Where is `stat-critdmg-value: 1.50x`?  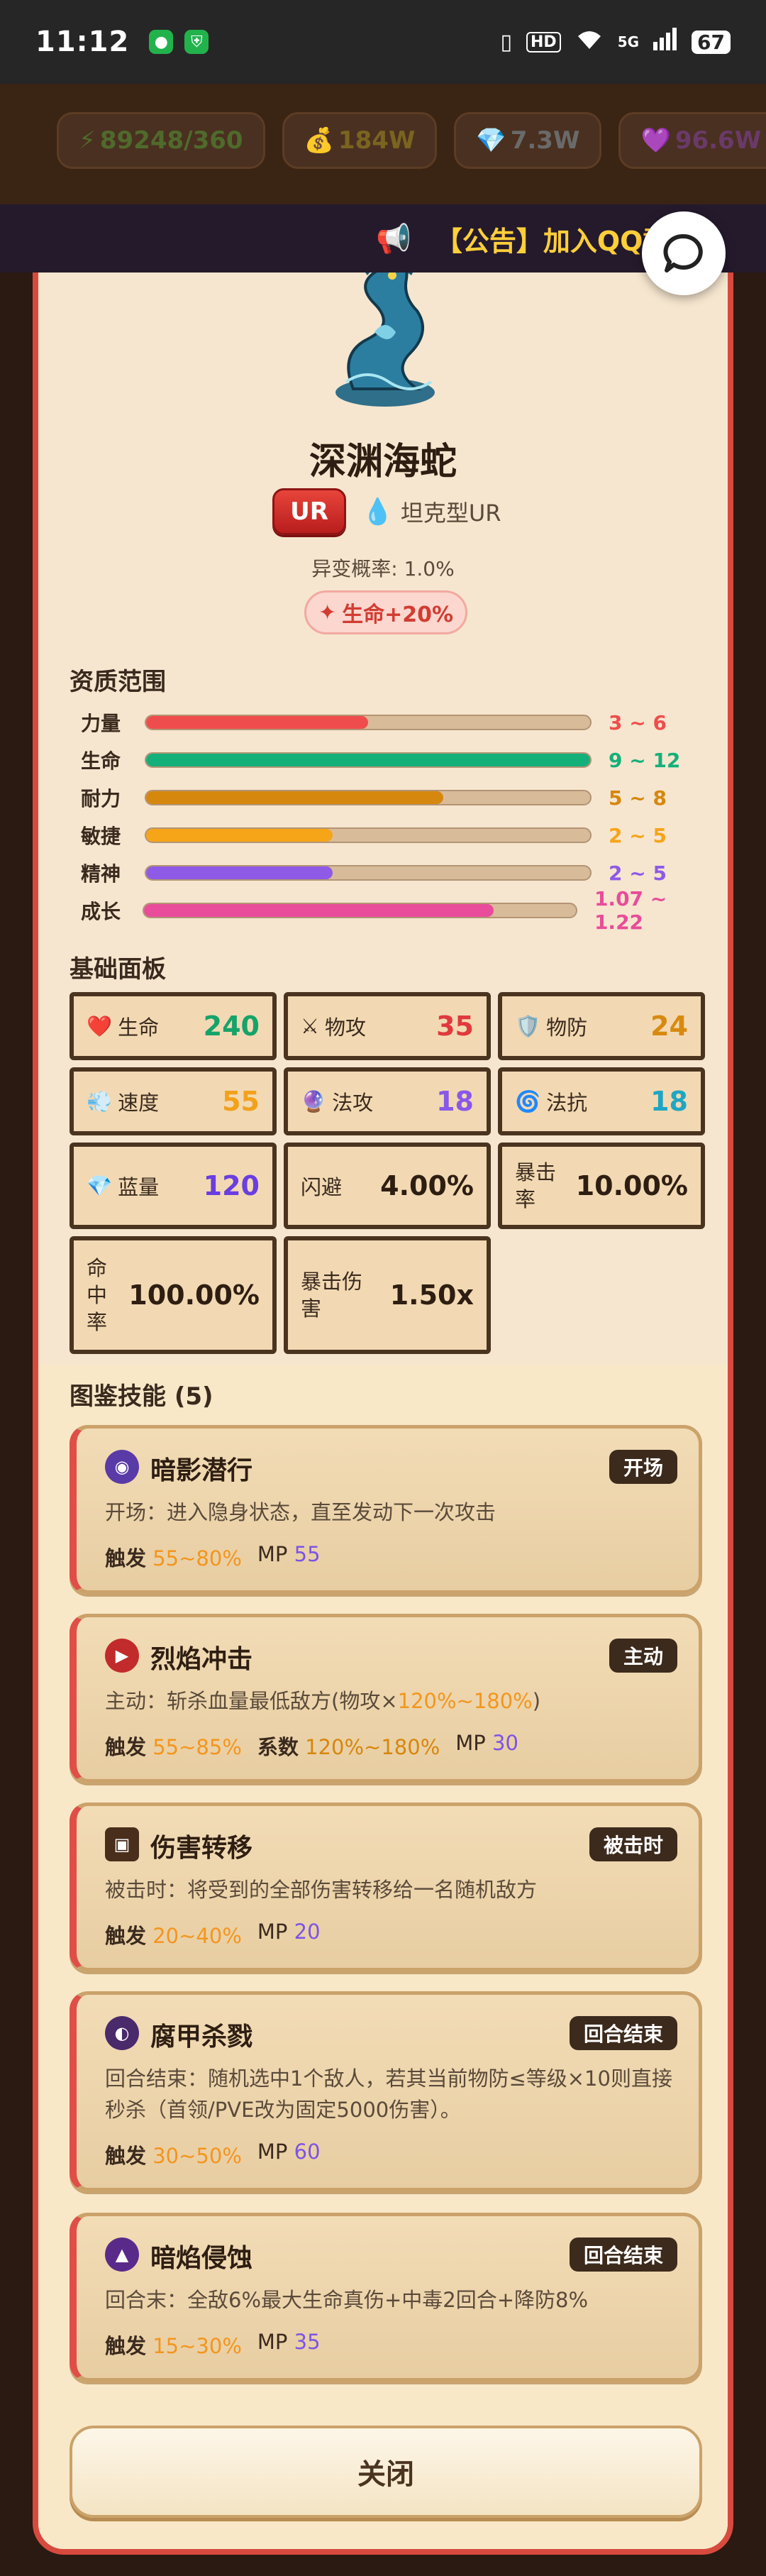
stat-critdmg-value: 1.50x is located at coordinates (431, 1295).